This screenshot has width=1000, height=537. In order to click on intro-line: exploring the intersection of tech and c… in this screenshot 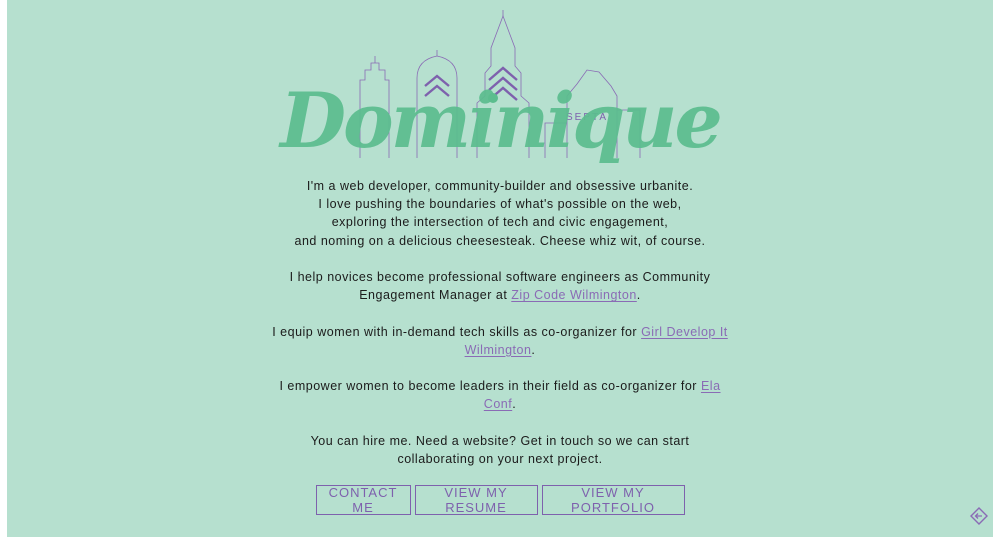, I will do `click(500, 222)`.